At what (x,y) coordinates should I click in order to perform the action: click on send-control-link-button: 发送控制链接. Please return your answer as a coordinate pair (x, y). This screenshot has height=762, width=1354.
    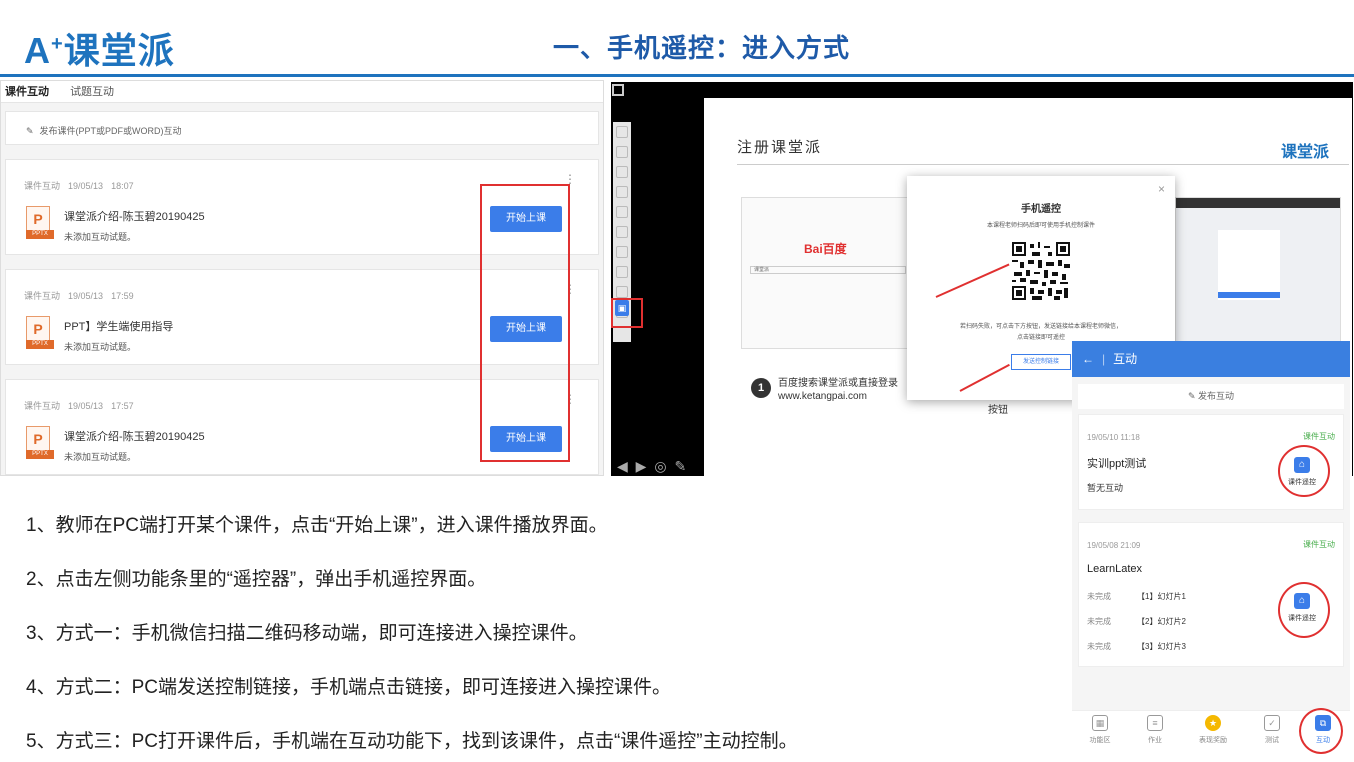
    Looking at the image, I should click on (1041, 362).